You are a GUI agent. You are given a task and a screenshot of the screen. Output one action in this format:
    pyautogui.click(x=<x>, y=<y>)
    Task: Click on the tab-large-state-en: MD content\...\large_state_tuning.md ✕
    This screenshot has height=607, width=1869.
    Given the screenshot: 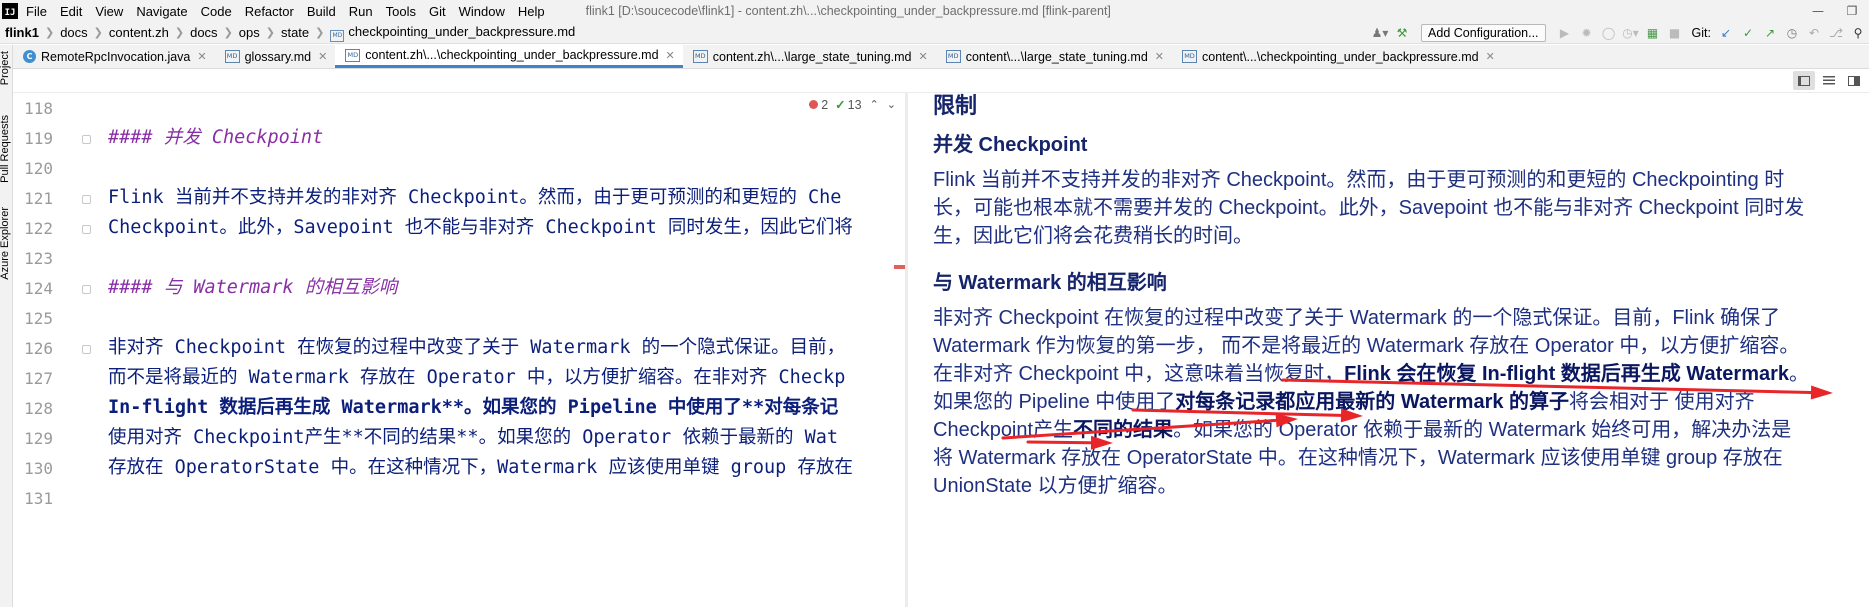 What is the action you would take?
    pyautogui.click(x=1054, y=56)
    